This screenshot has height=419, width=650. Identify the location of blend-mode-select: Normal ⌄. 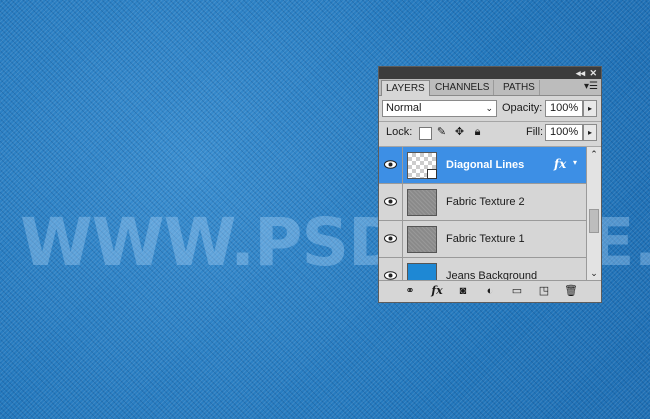
(439, 108).